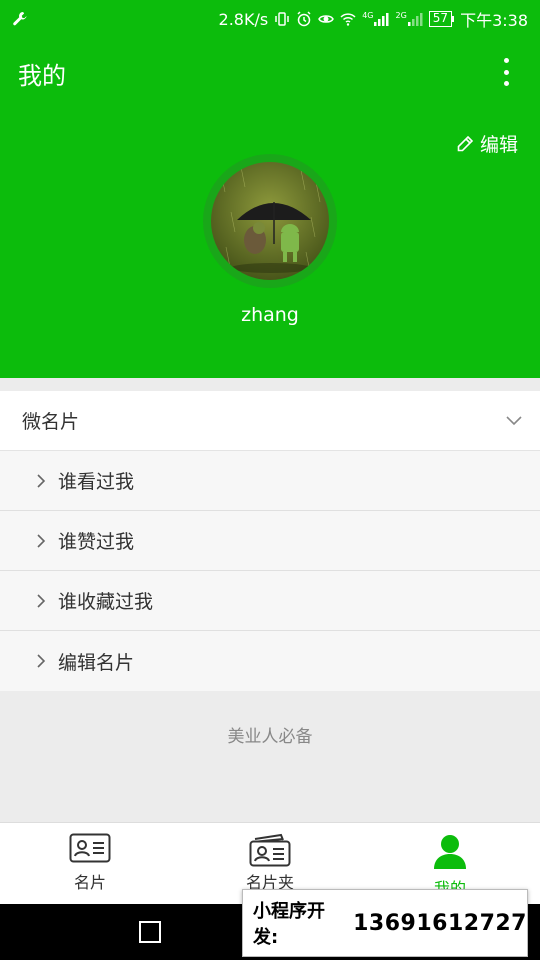 The width and height of the screenshot is (540, 960). I want to click on user-icon, so click(450, 852).